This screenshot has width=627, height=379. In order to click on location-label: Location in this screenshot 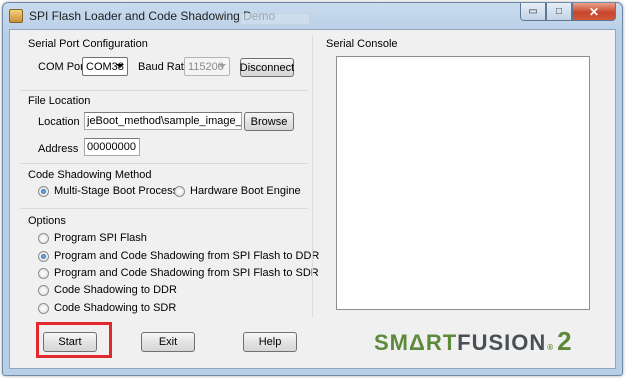, I will do `click(59, 122)`.